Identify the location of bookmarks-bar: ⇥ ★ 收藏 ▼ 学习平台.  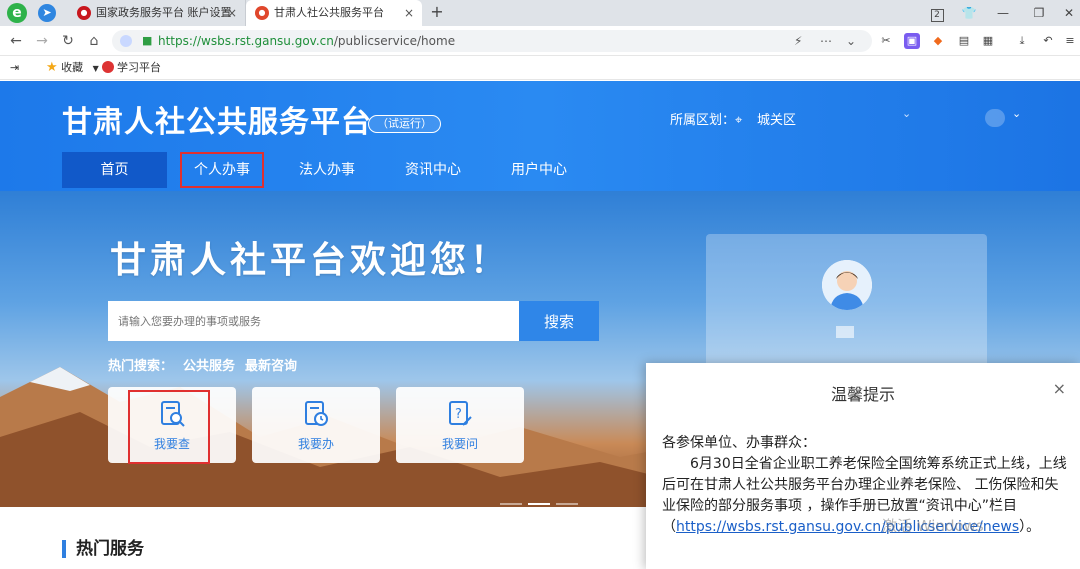
(540, 68).